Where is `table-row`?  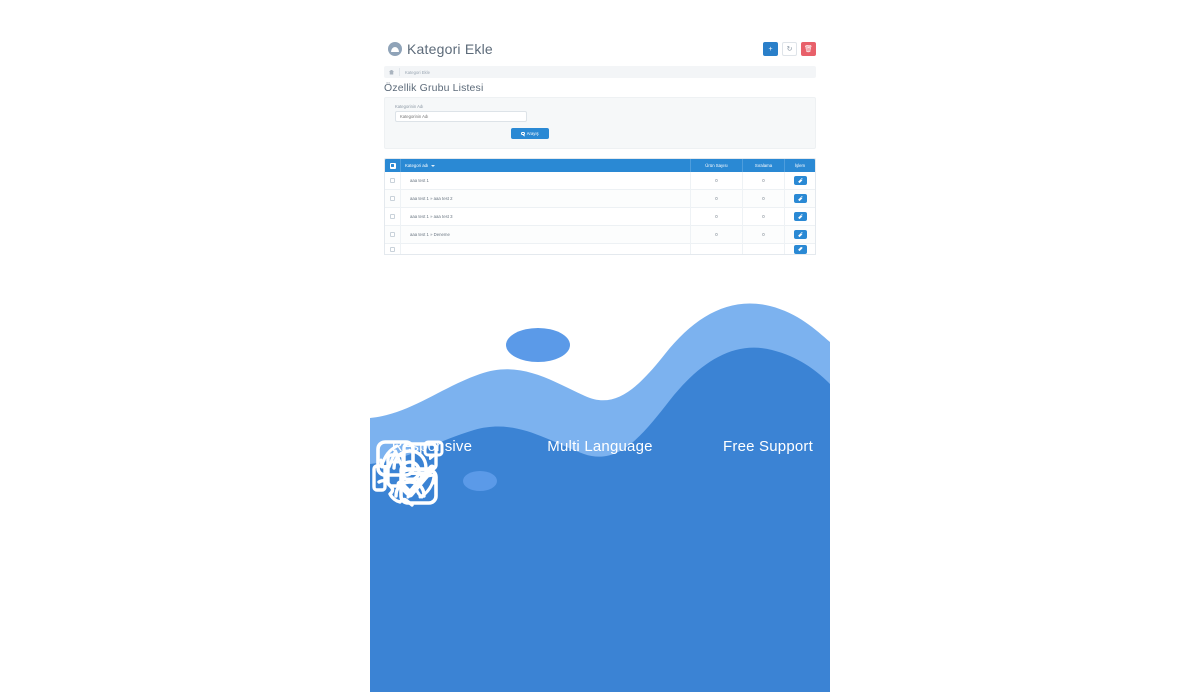
table-row is located at coordinates (600, 249).